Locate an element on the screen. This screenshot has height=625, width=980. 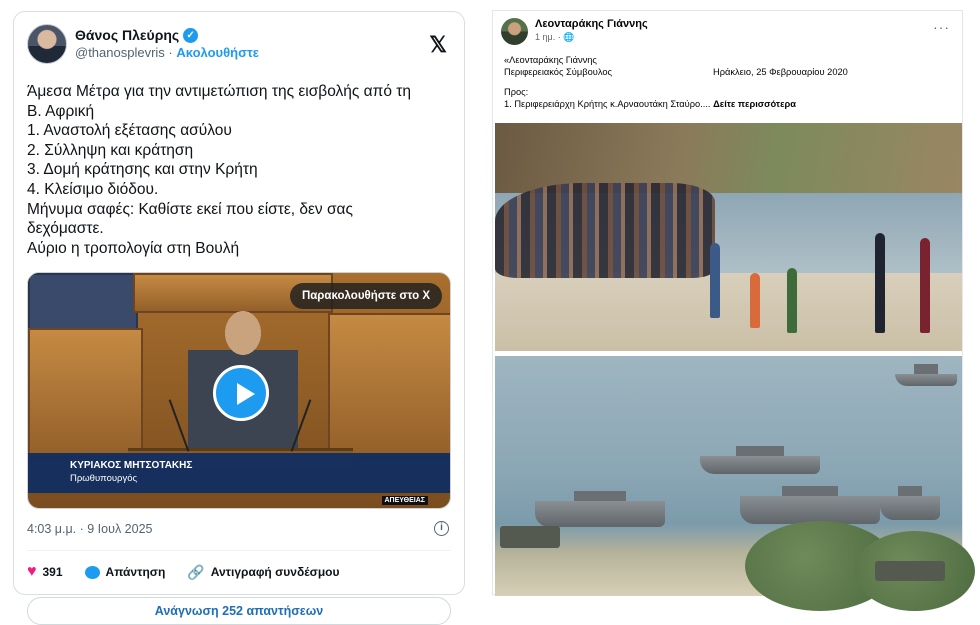
play-icon is located at coordinates (241, 393).